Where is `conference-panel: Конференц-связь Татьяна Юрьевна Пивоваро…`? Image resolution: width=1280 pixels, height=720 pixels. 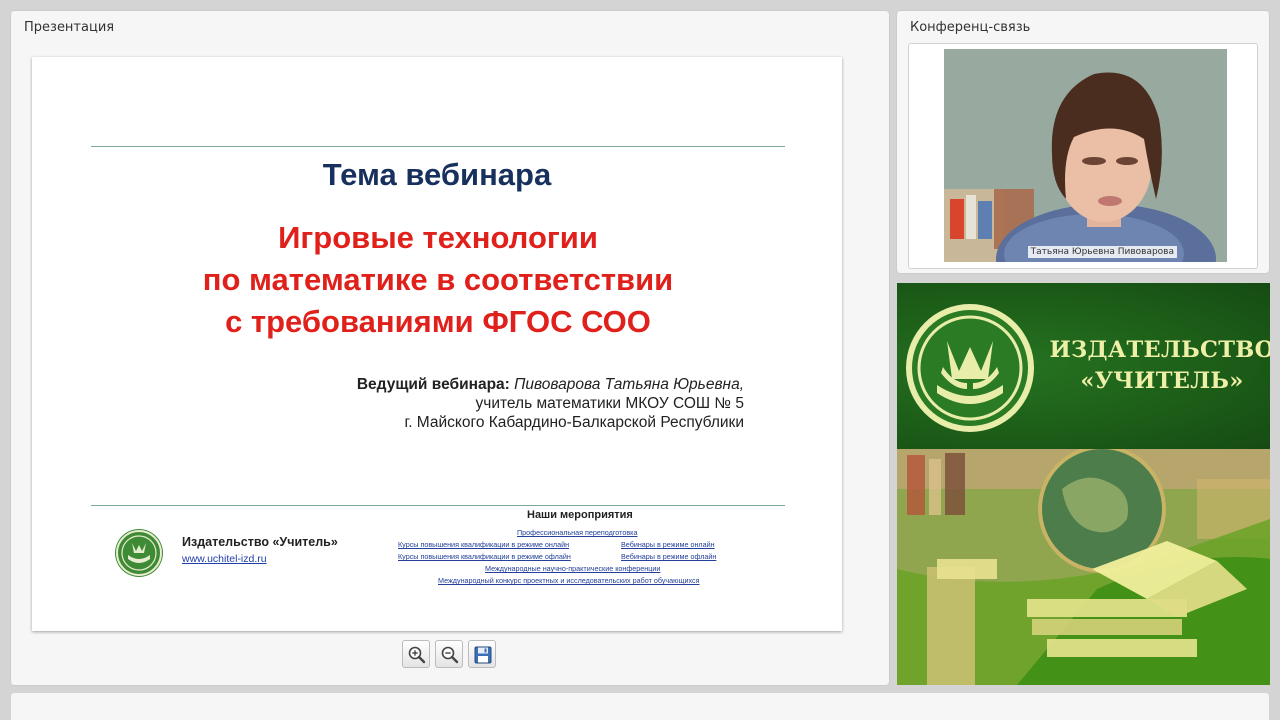
conference-panel: Конференц-связь Татьяна Юрьевна Пивоваро… is located at coordinates (1083, 142).